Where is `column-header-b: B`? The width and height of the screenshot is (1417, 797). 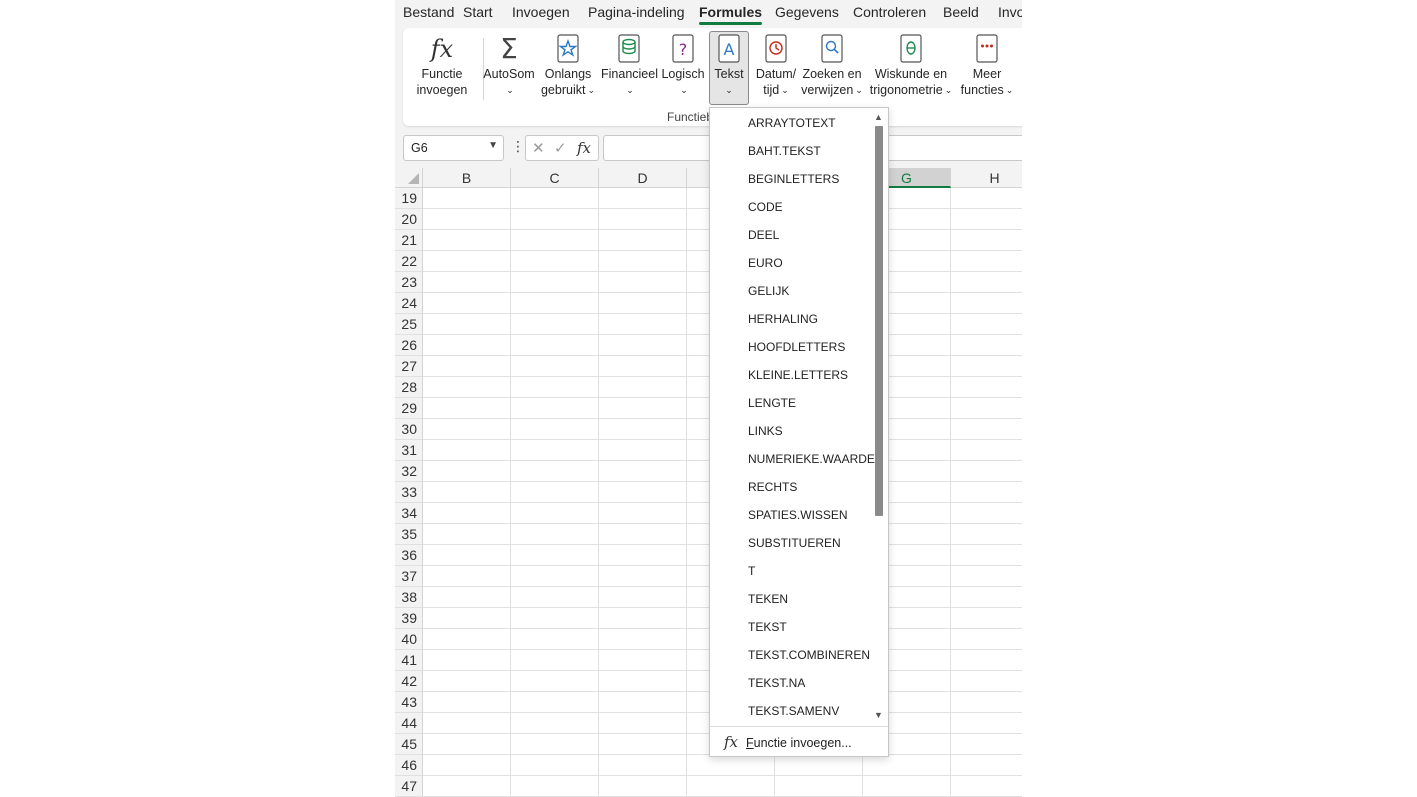
column-header-b: B is located at coordinates (467, 178).